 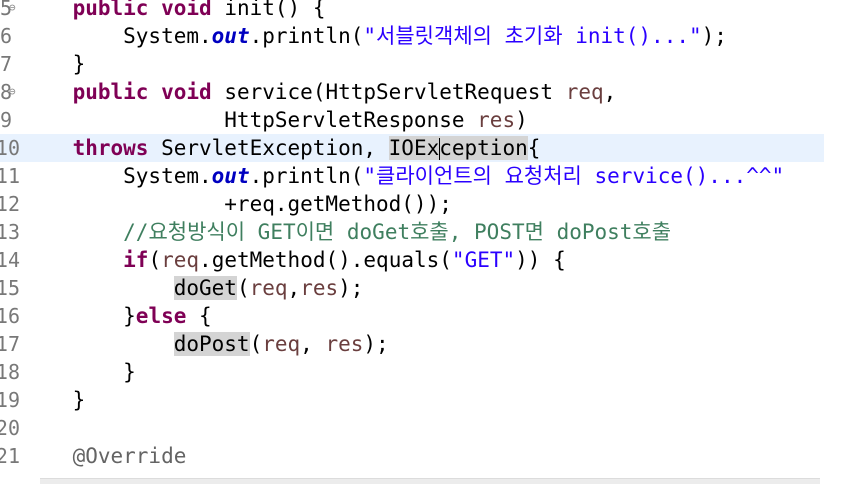 I want to click on code-line: 5 ⊖ public void init() {, so click(x=412, y=11).